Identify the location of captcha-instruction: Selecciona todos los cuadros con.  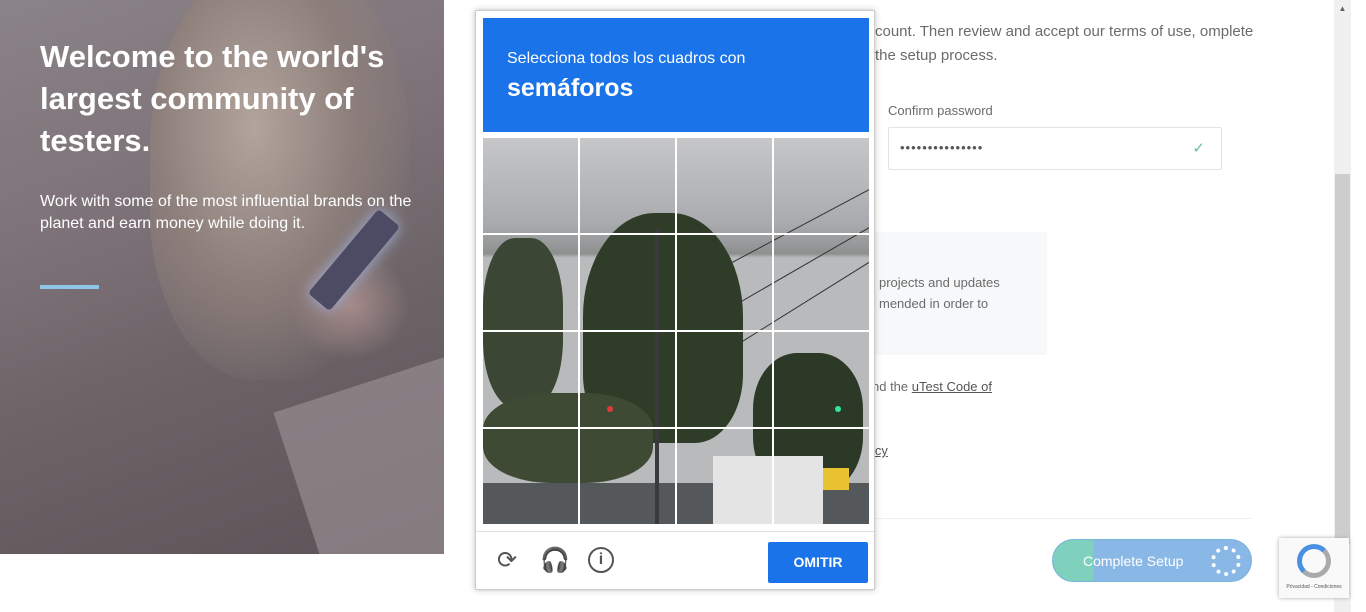
(626, 58).